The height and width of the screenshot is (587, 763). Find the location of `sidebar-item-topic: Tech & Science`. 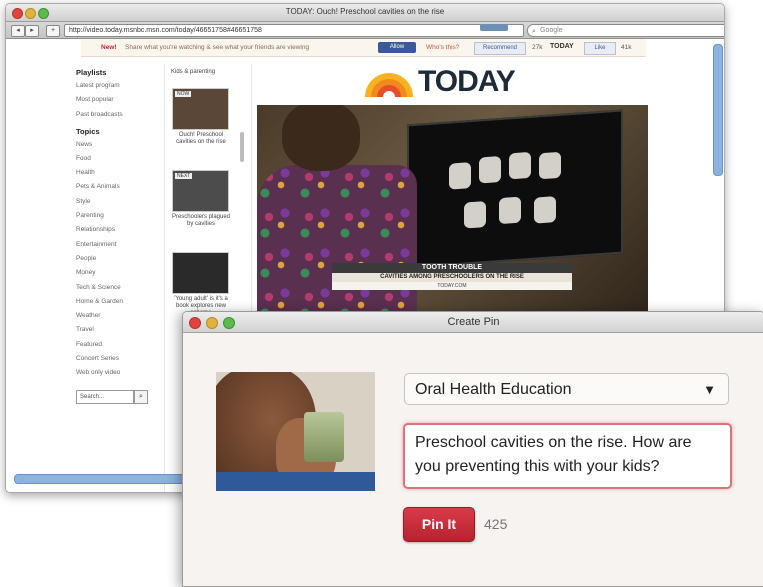

sidebar-item-topic: Tech & Science is located at coordinates (117, 287).